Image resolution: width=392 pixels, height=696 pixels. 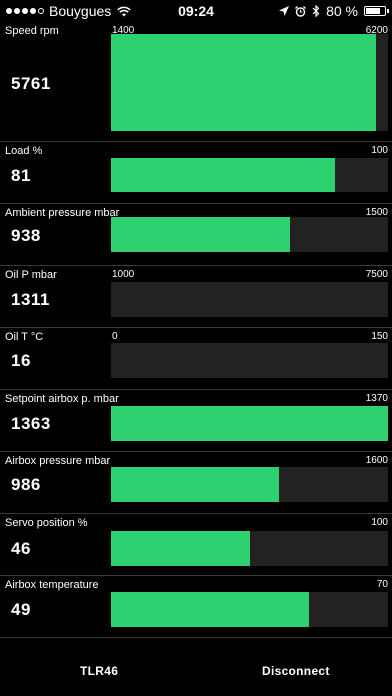 I want to click on gauge-value: 49, so click(x=21, y=609).